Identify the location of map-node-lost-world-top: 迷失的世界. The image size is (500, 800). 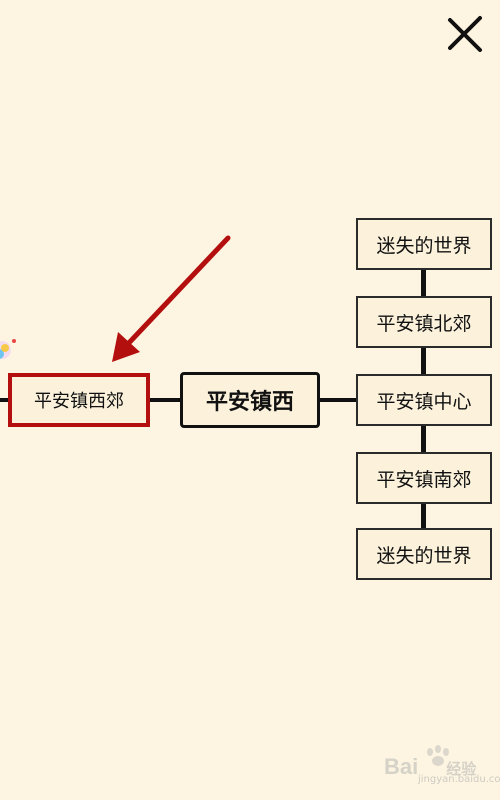
(424, 244).